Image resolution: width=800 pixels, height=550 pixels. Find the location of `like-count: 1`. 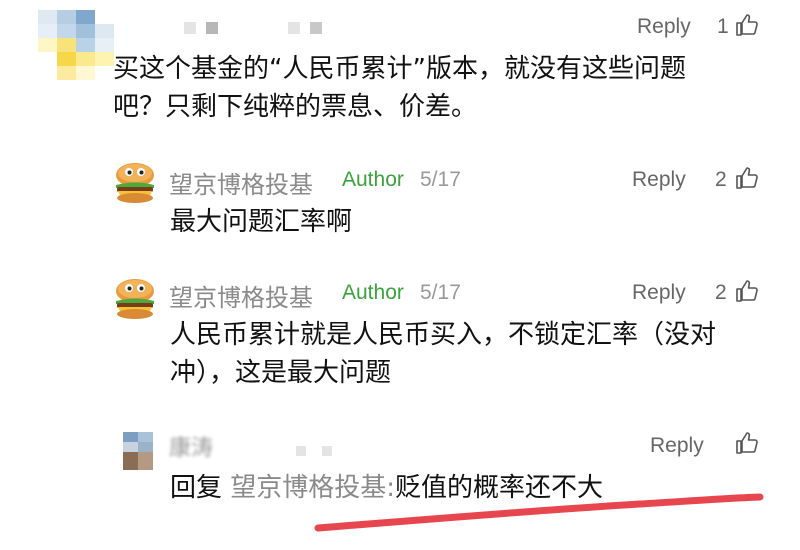

like-count: 1 is located at coordinates (723, 26).